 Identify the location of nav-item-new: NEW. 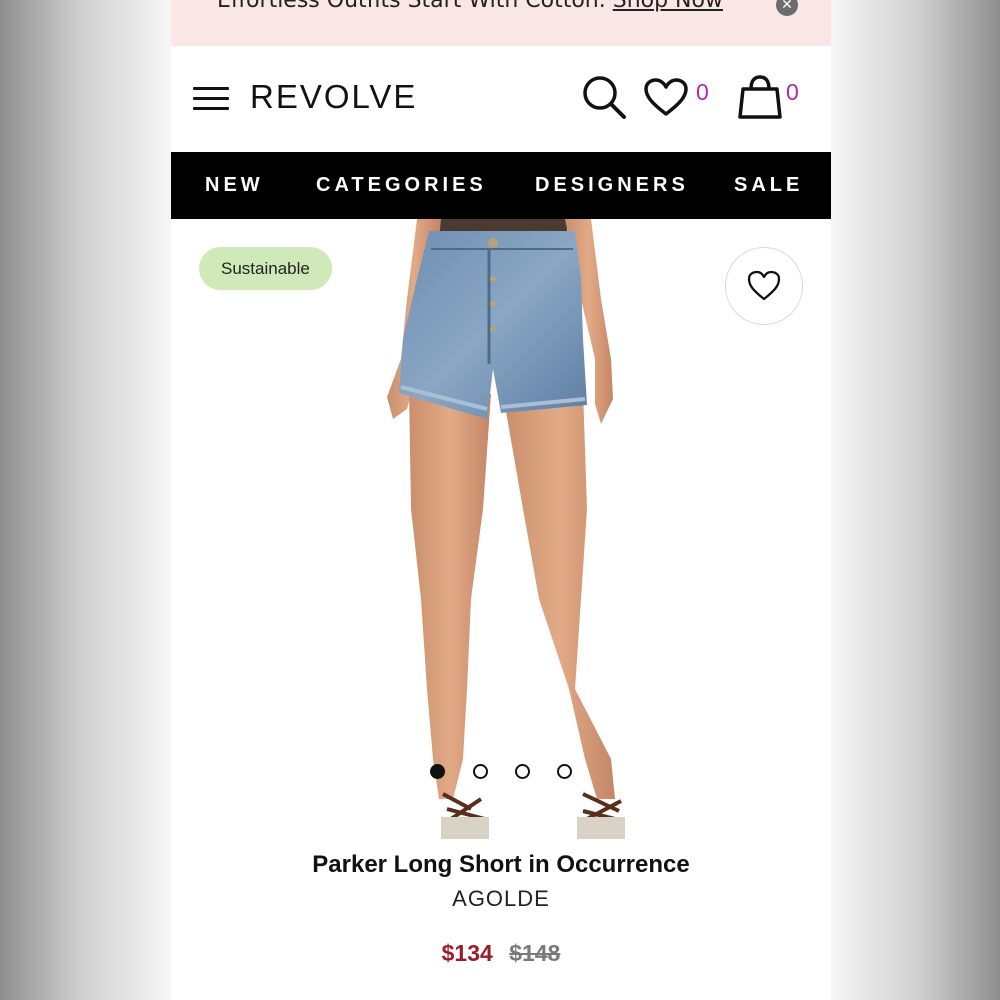
(234, 185).